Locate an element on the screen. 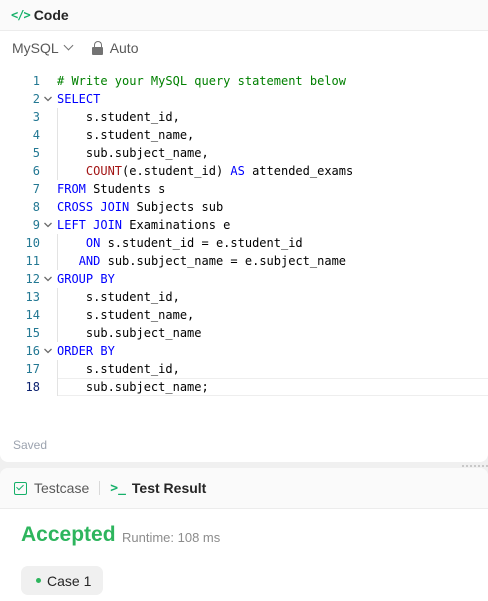 This screenshot has height=601, width=488. result-tabs: Testcase >_ Test Result is located at coordinates (244, 488).